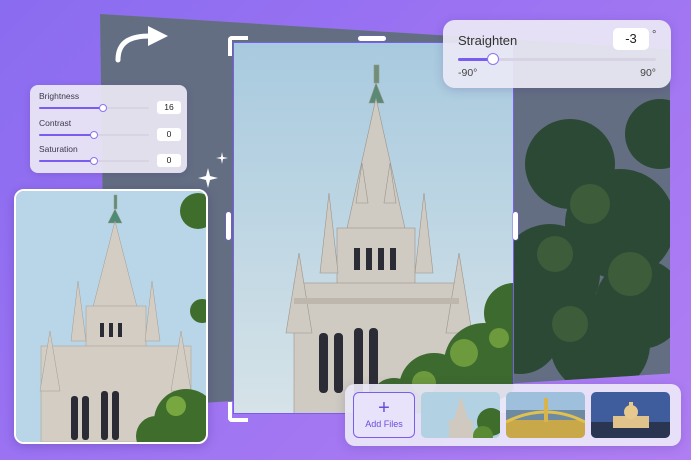  Describe the element at coordinates (55, 123) in the screenshot. I see `contrast-label: Contrast` at that location.